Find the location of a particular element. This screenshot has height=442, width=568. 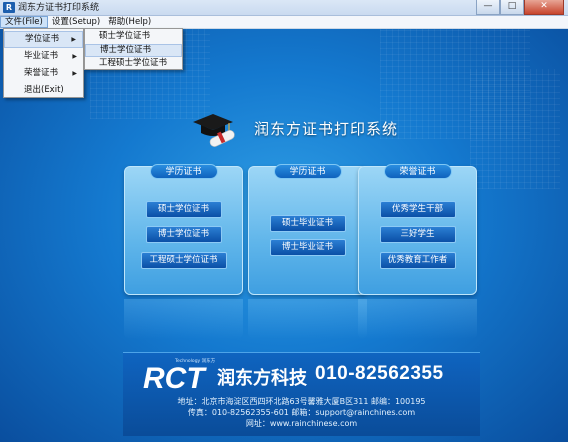

graduation-cap-icon is located at coordinates (214, 130).